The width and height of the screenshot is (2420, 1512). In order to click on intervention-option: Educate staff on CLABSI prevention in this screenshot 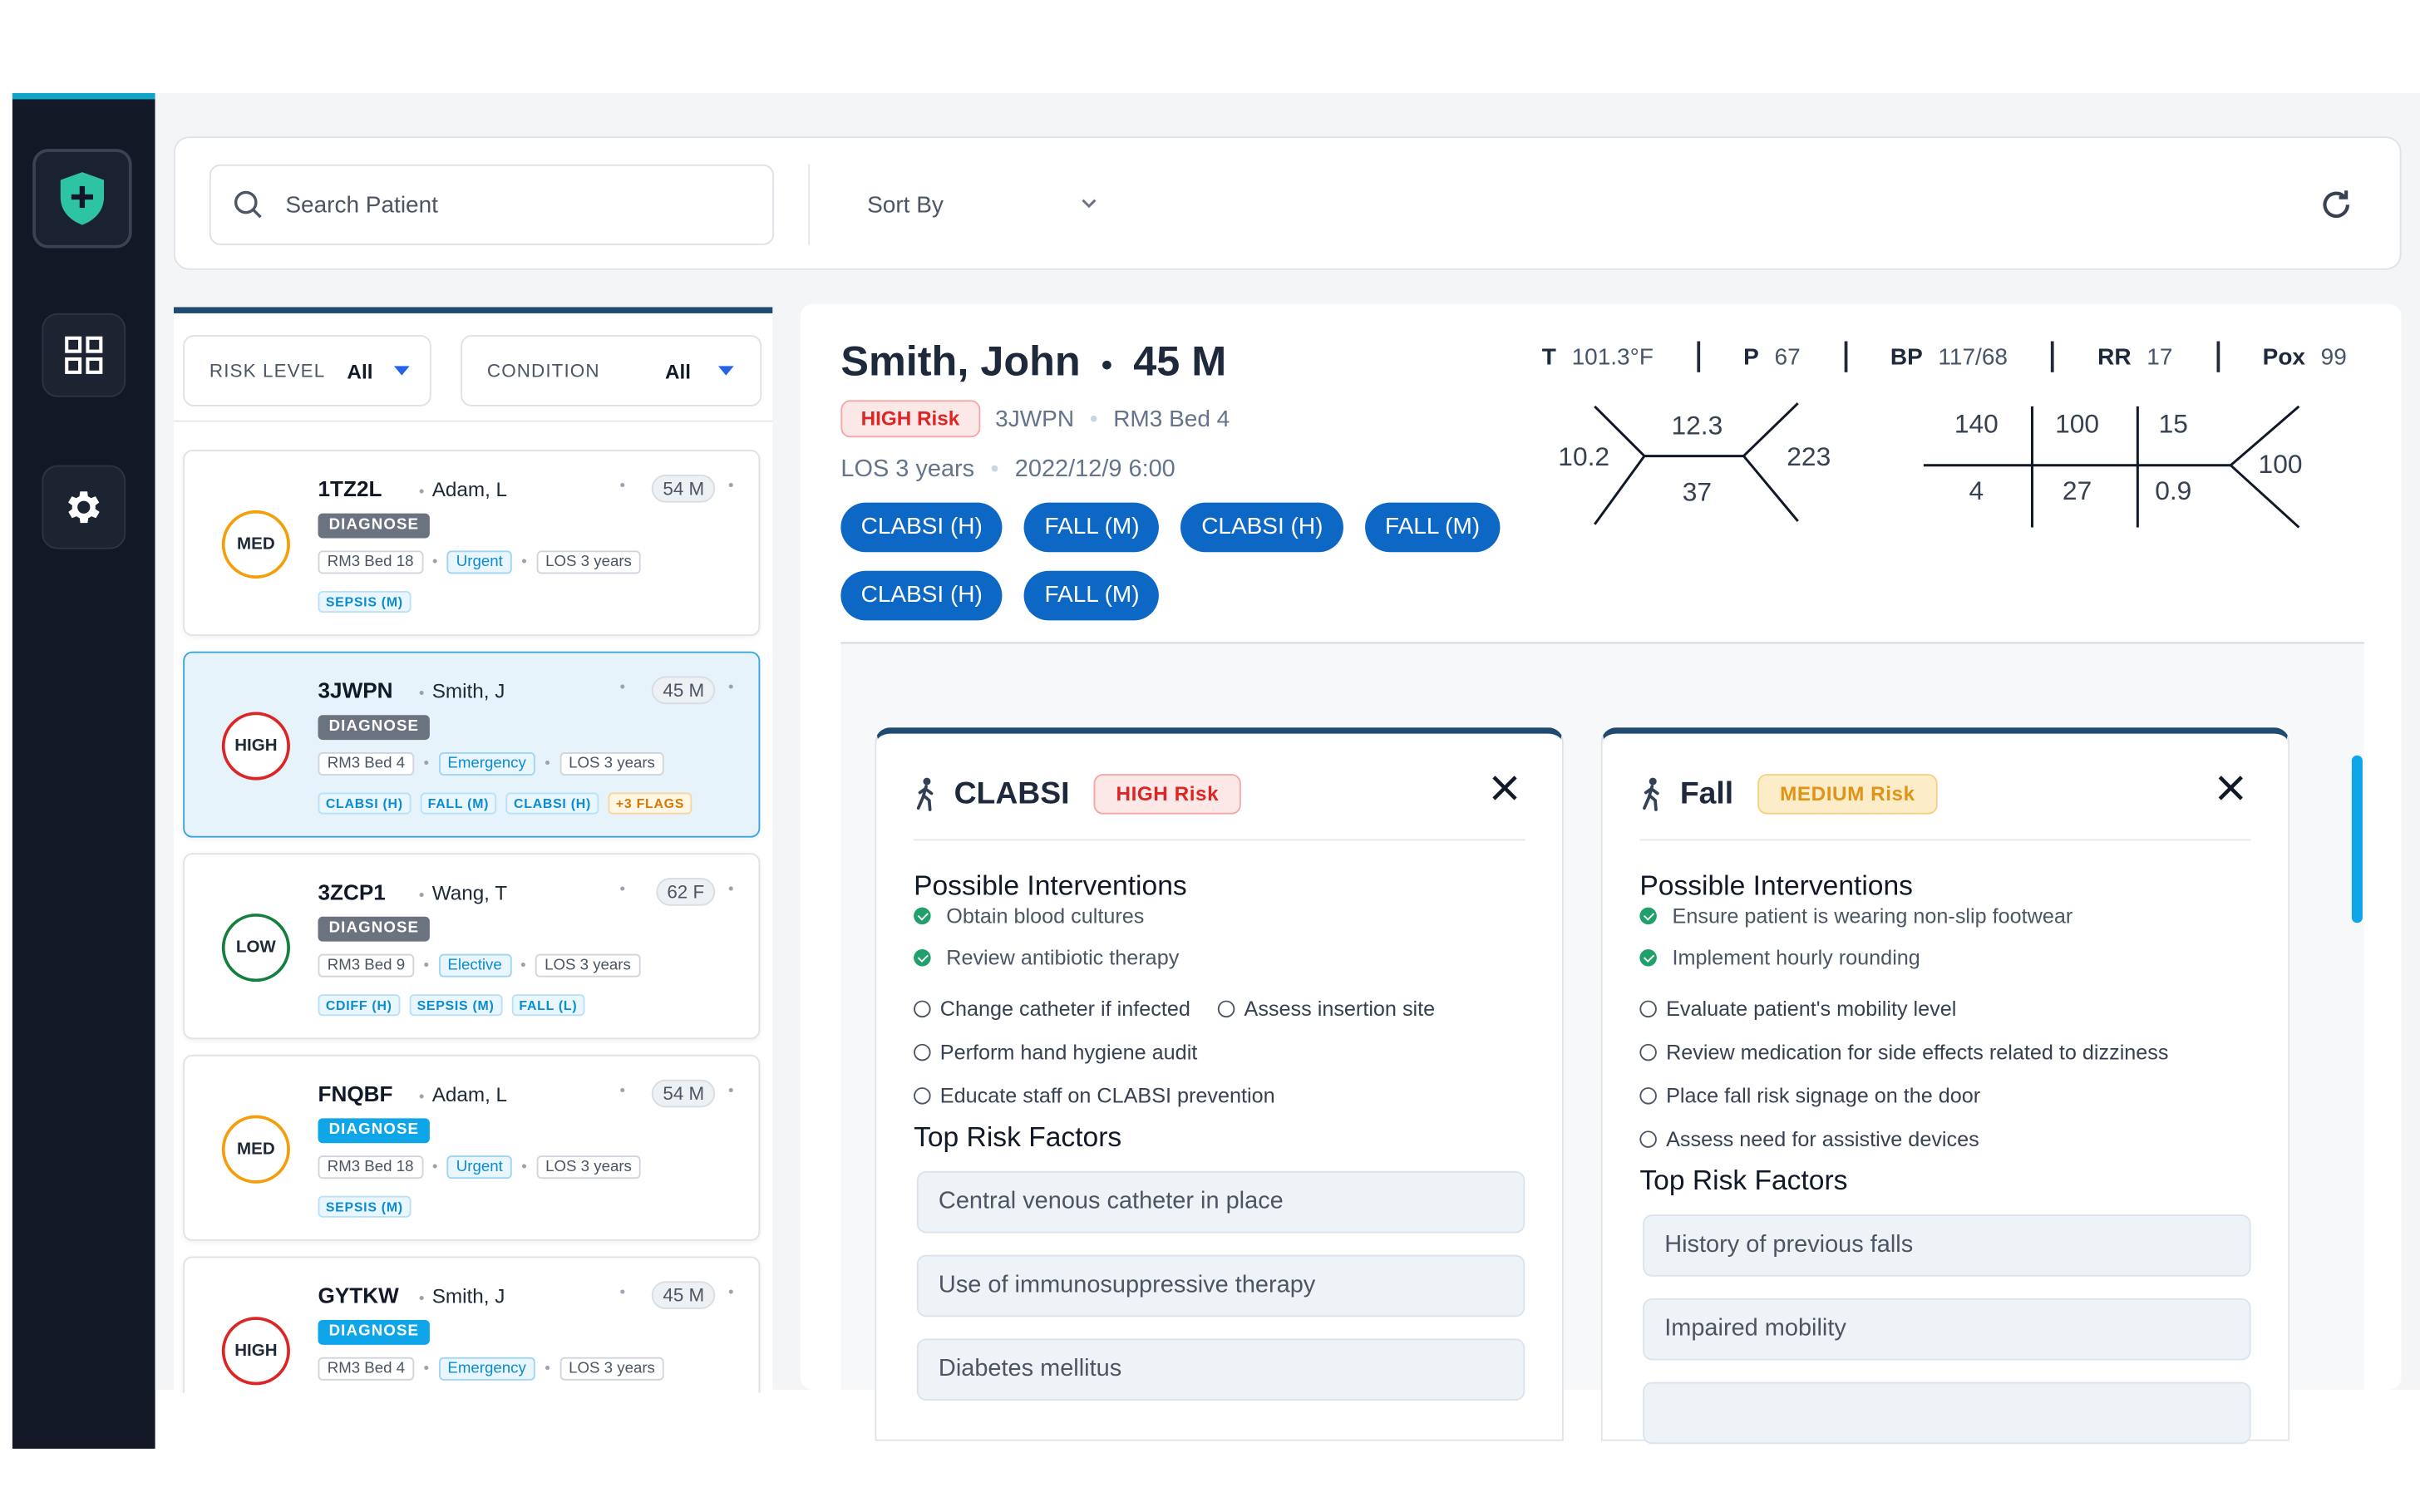, I will do `click(1094, 1096)`.